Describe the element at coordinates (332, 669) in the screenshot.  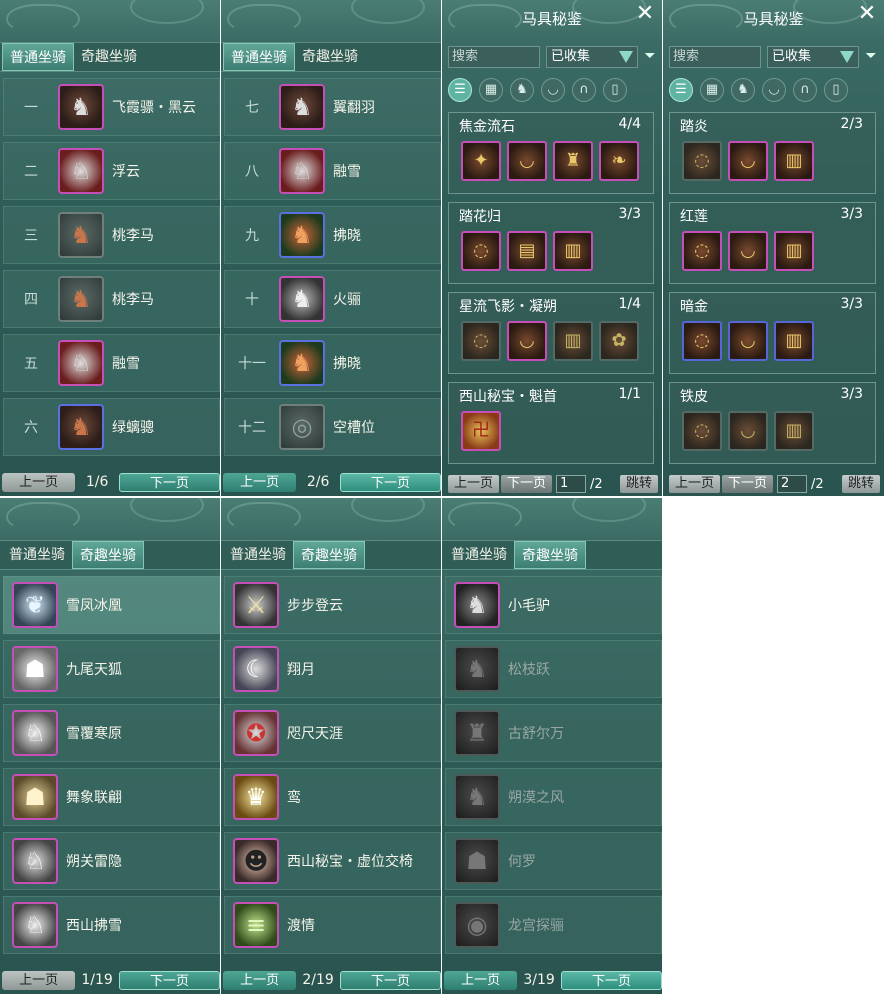
I see `mount-row: ☾ 翔月` at that location.